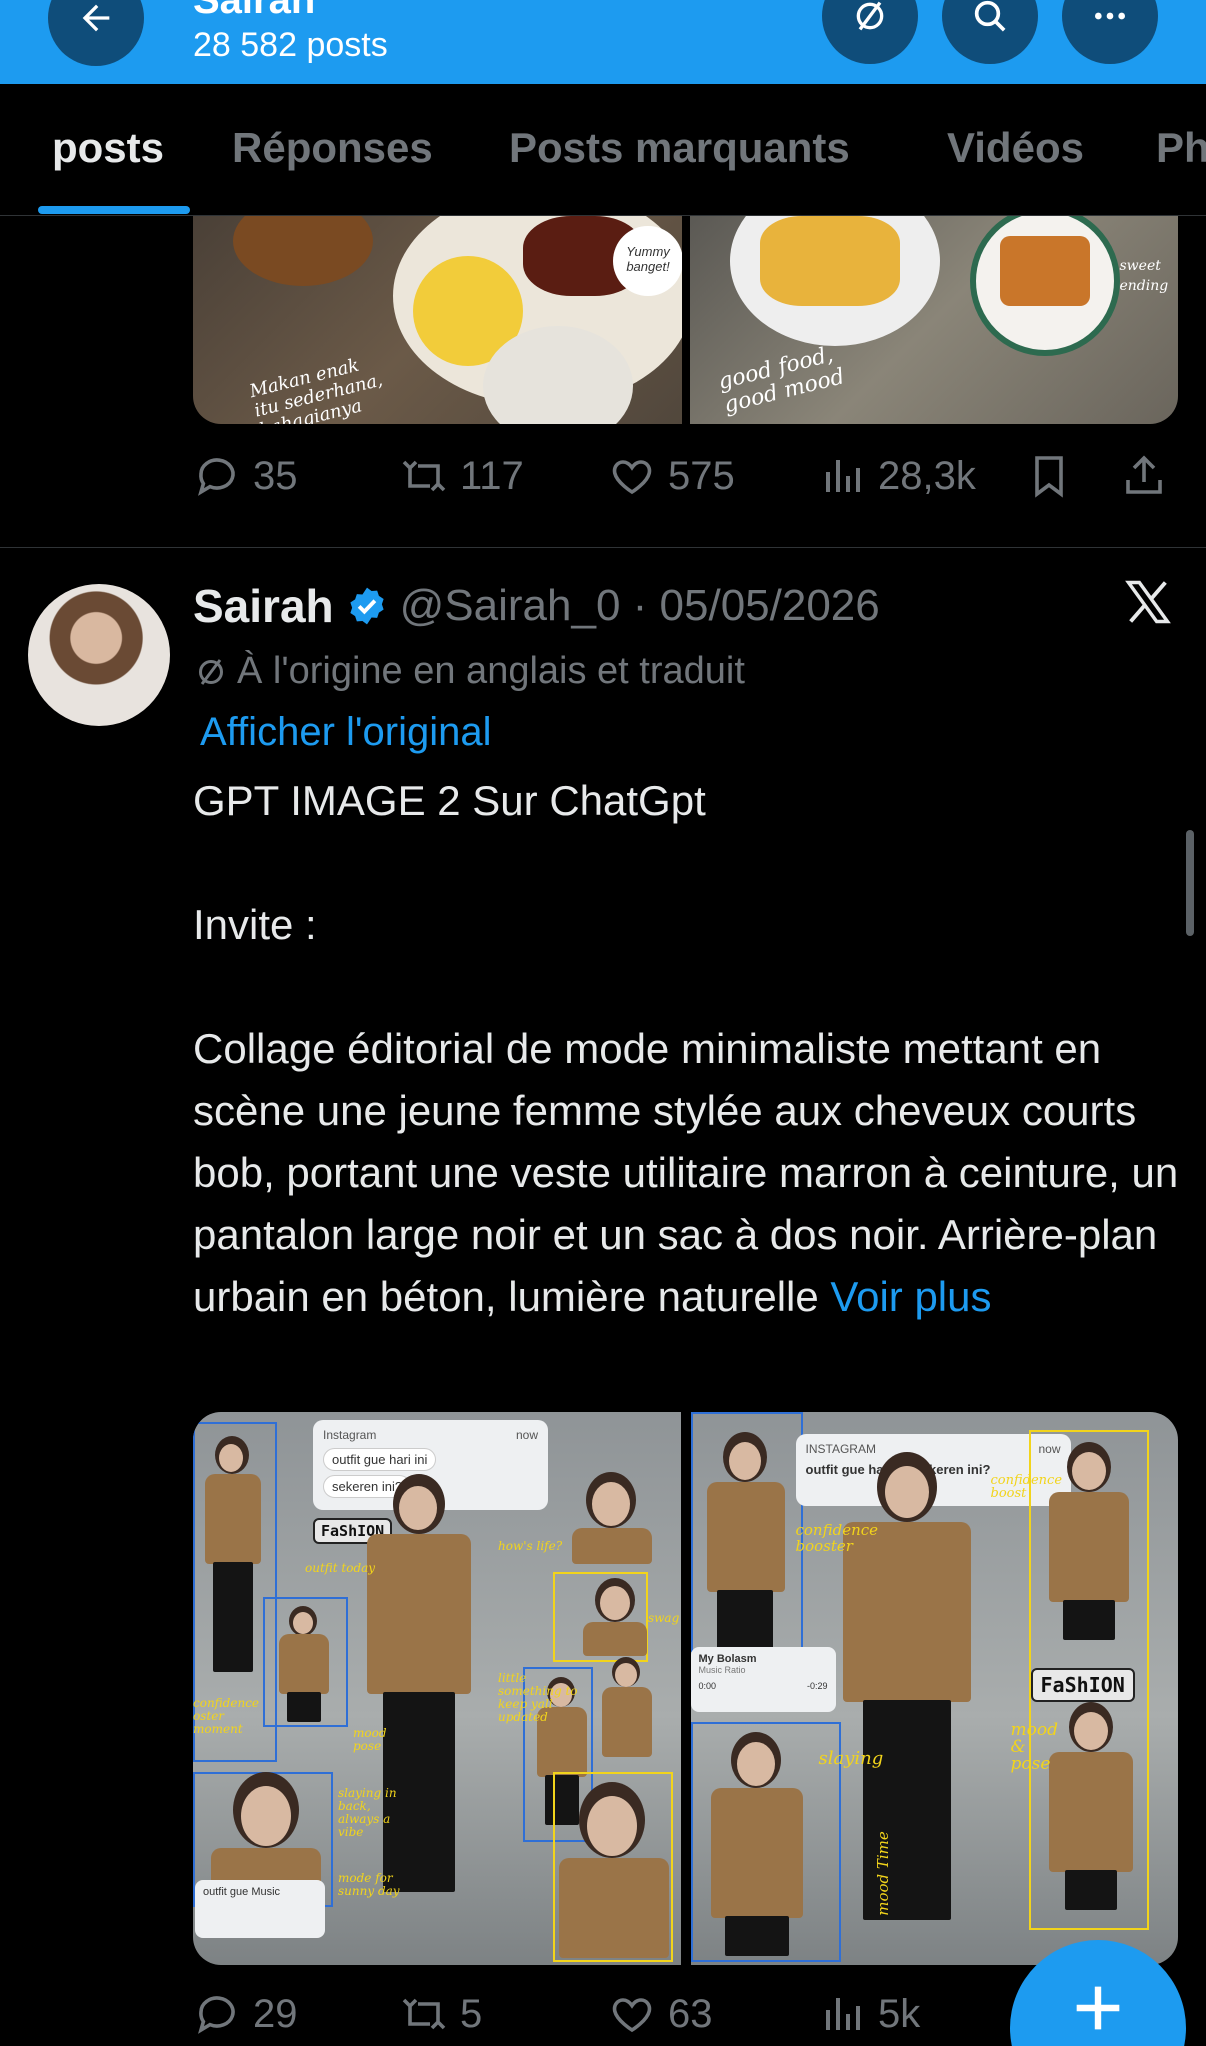 The height and width of the screenshot is (2046, 1206). I want to click on post2-author-row: Sairah @Sairah_0 · 05/05/2026, so click(536, 606).